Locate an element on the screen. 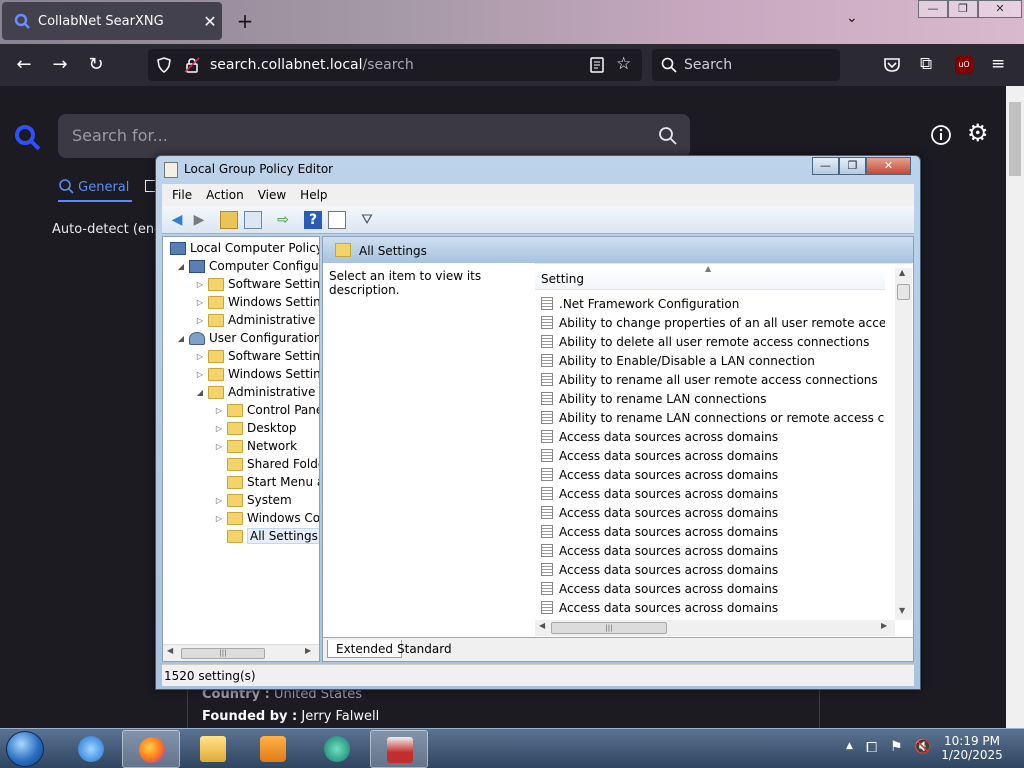  taskbar-internet-explorer is located at coordinates (91, 749).